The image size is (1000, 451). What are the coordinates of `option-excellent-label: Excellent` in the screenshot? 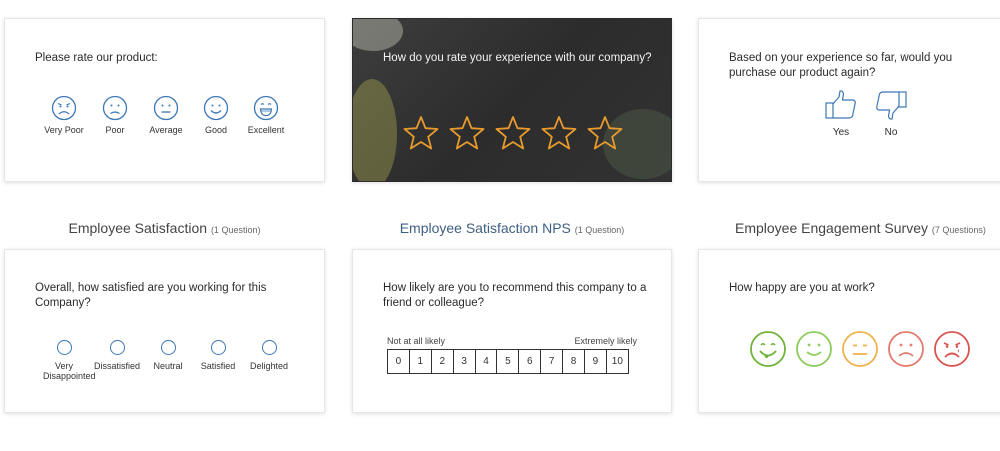 It's located at (266, 130).